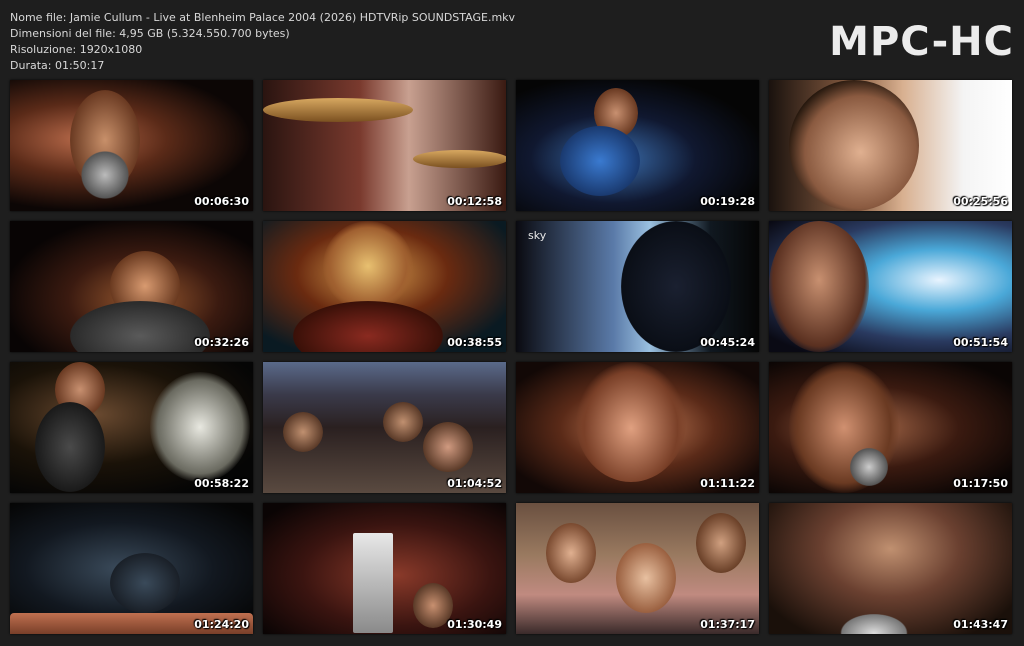 The height and width of the screenshot is (646, 1024). I want to click on thumbnail: 00:32:26, so click(131, 286).